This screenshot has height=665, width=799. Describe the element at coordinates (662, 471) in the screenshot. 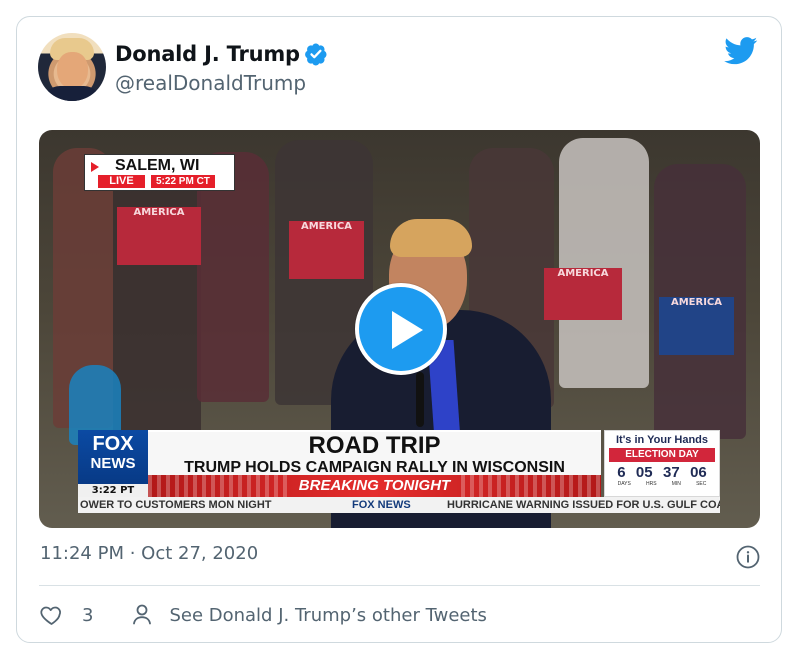

I see `countdown-values: 6 05 37 06` at that location.